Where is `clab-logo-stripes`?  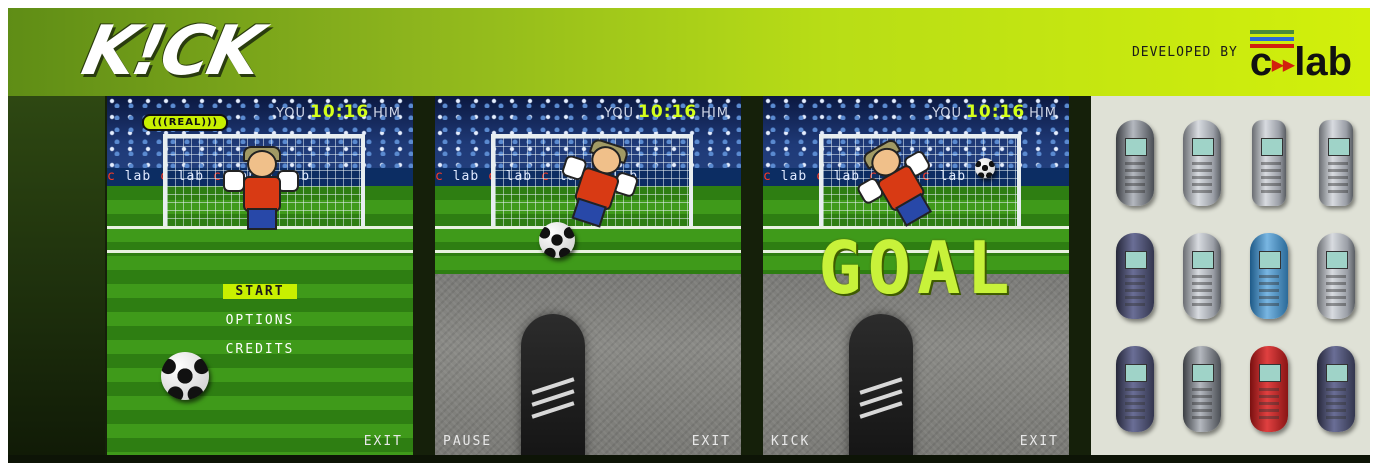 clab-logo-stripes is located at coordinates (1271, 40).